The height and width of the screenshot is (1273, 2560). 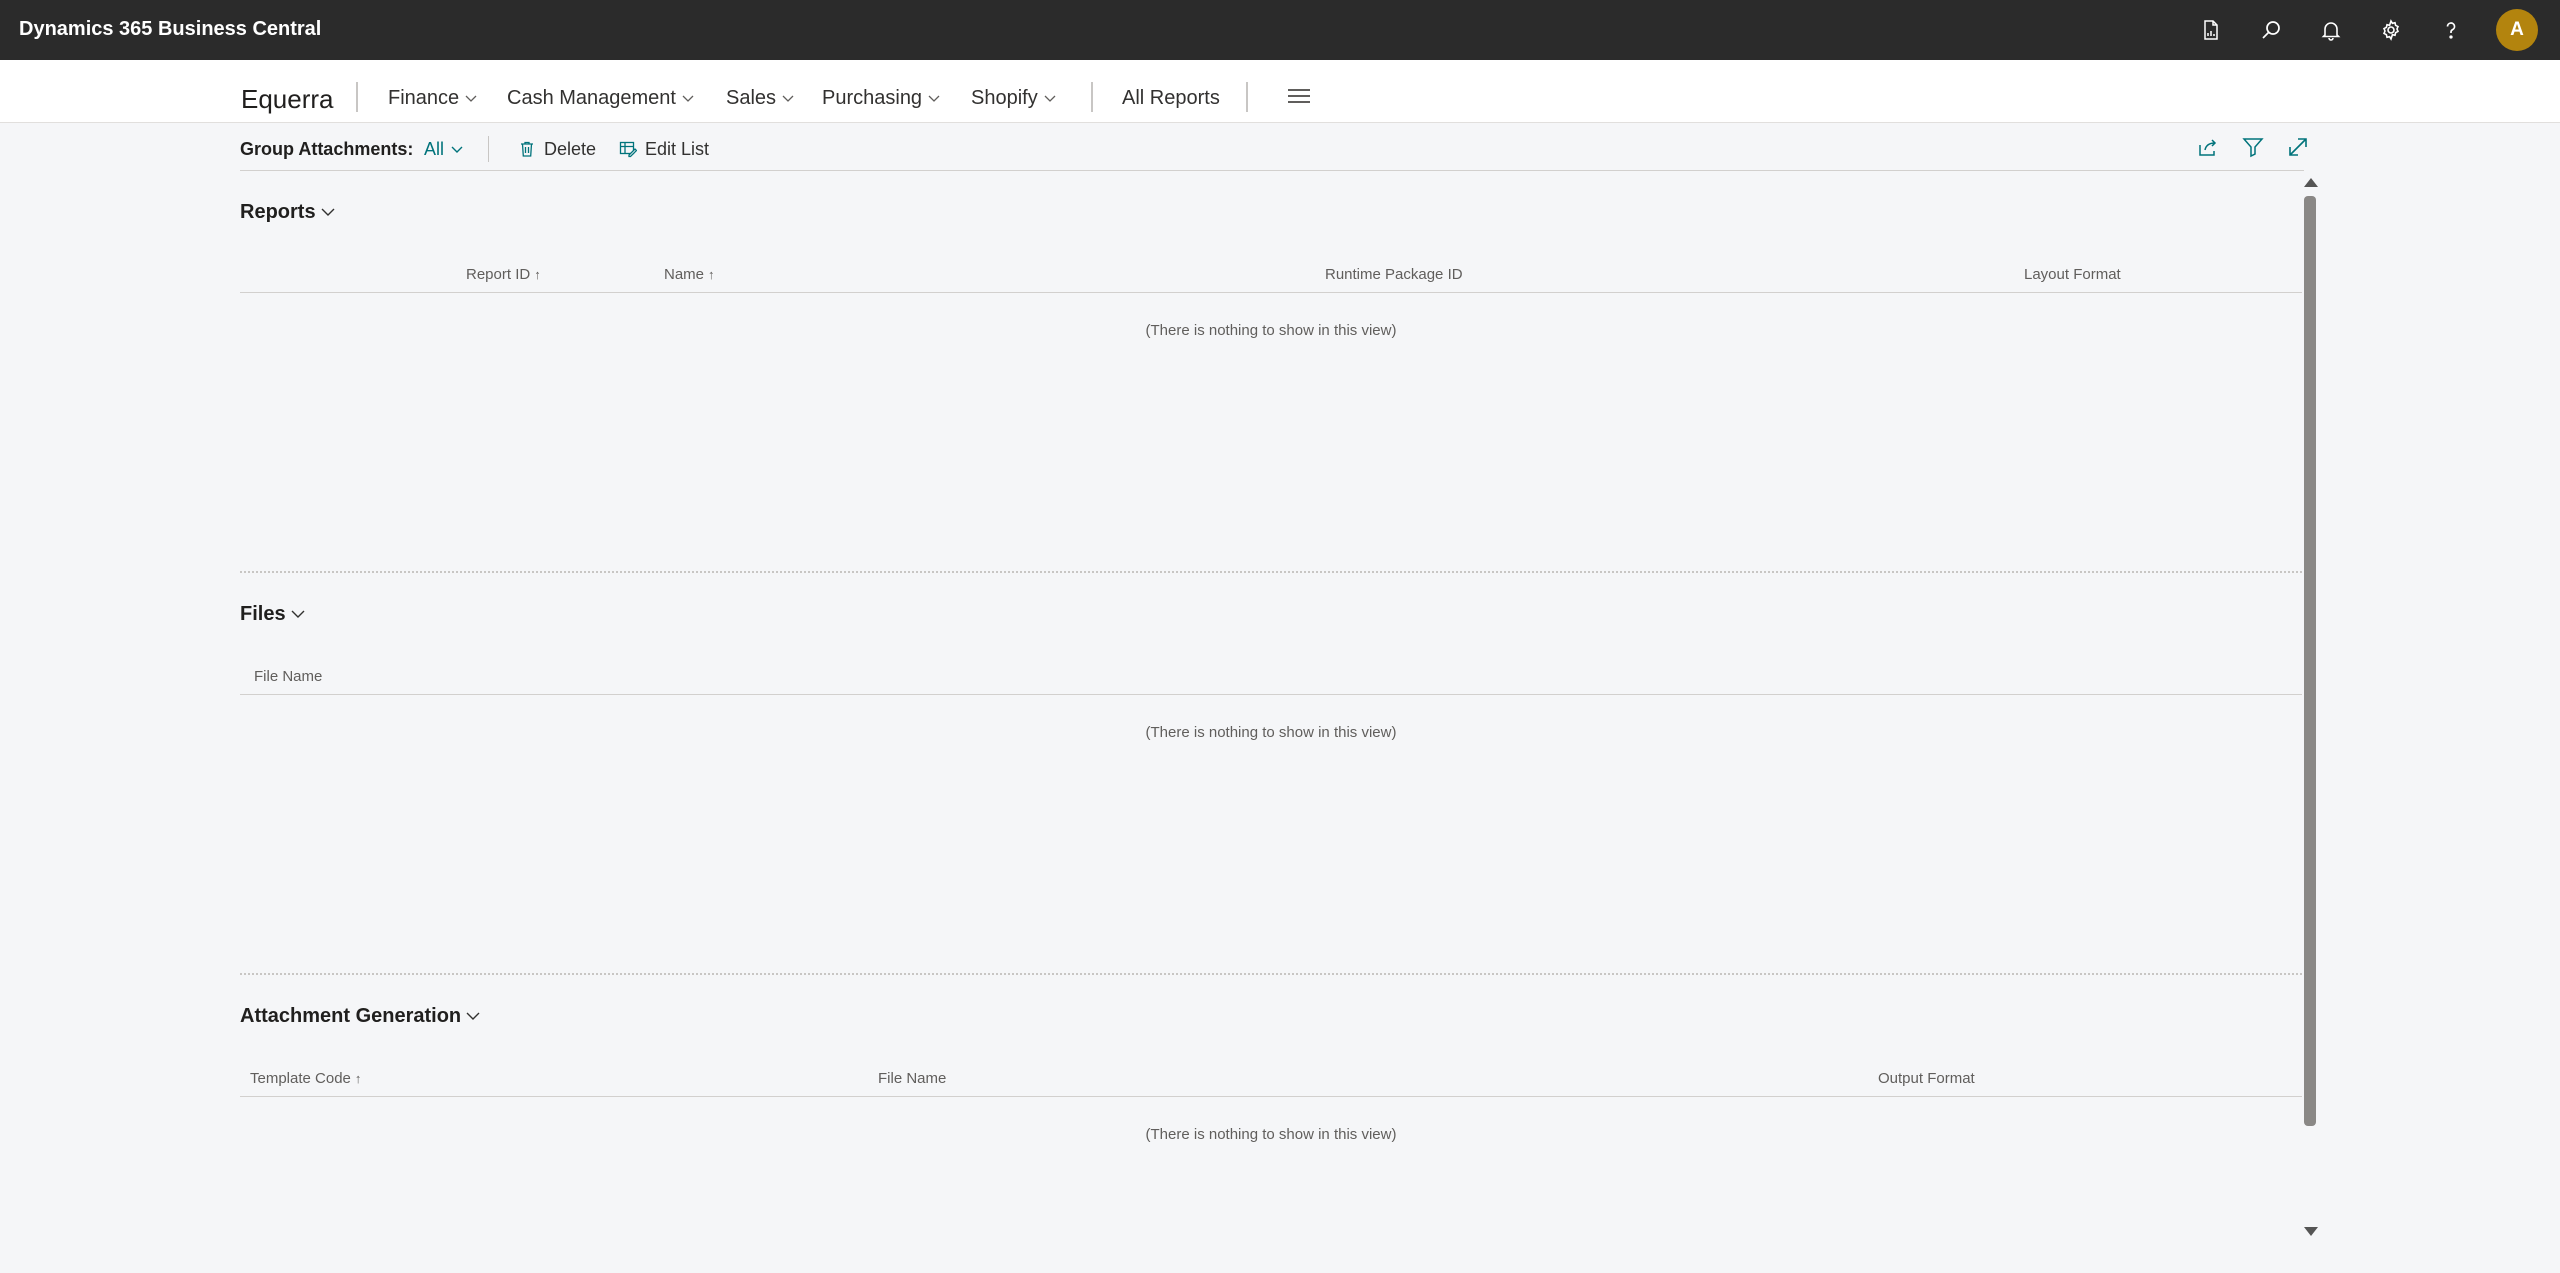 I want to click on section-title: Attachment Generation, so click(x=351, y=1016).